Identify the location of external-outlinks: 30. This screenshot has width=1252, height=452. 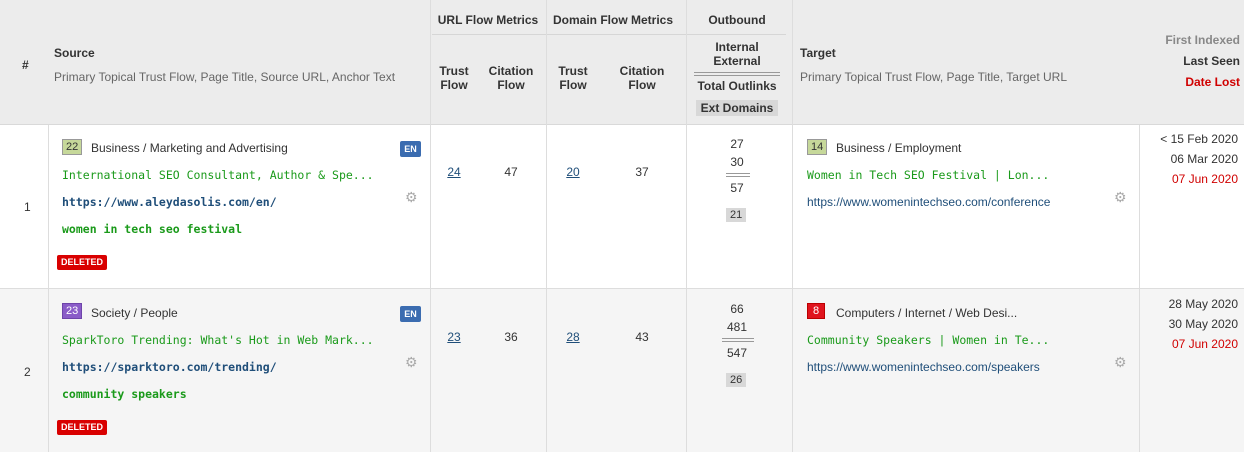
(737, 162).